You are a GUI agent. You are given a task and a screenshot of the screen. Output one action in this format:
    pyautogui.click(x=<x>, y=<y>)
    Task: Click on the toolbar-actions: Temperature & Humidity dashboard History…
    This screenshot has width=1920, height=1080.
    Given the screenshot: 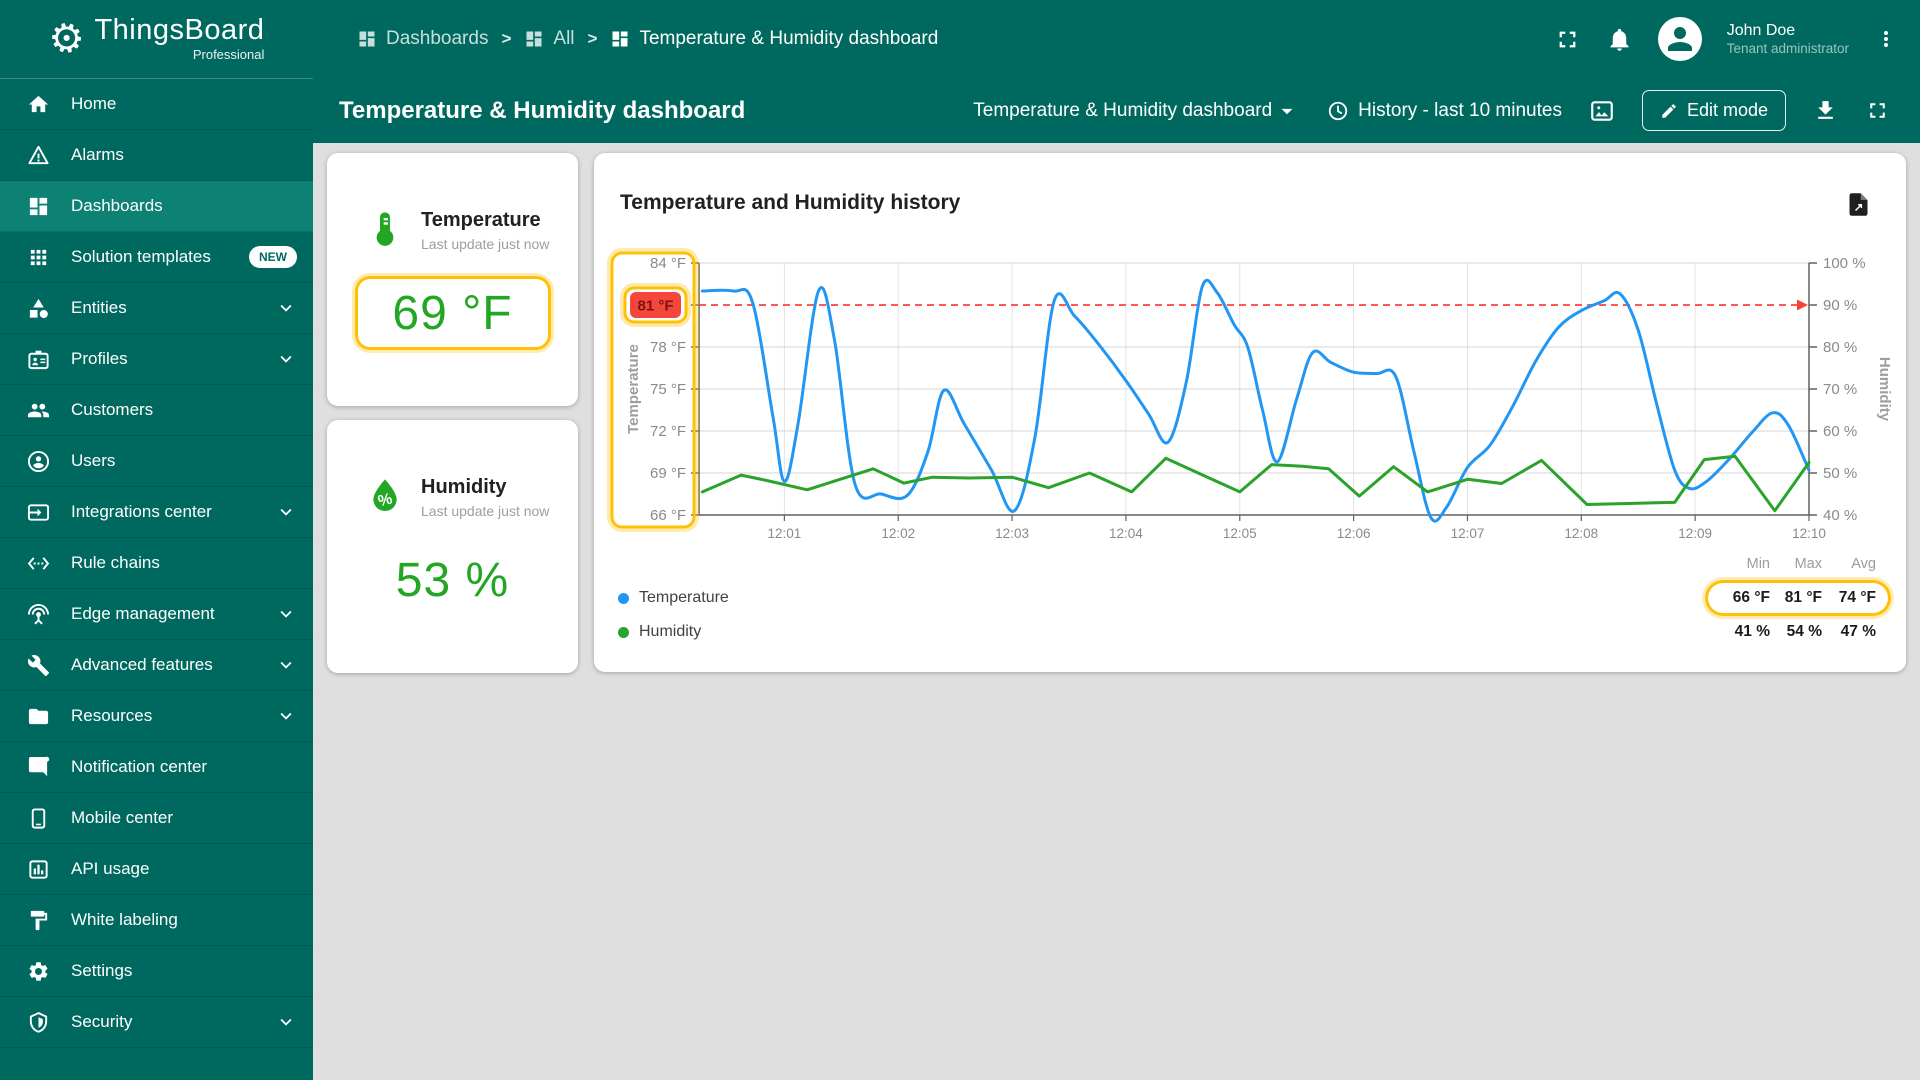 What is the action you would take?
    pyautogui.click(x=1431, y=110)
    